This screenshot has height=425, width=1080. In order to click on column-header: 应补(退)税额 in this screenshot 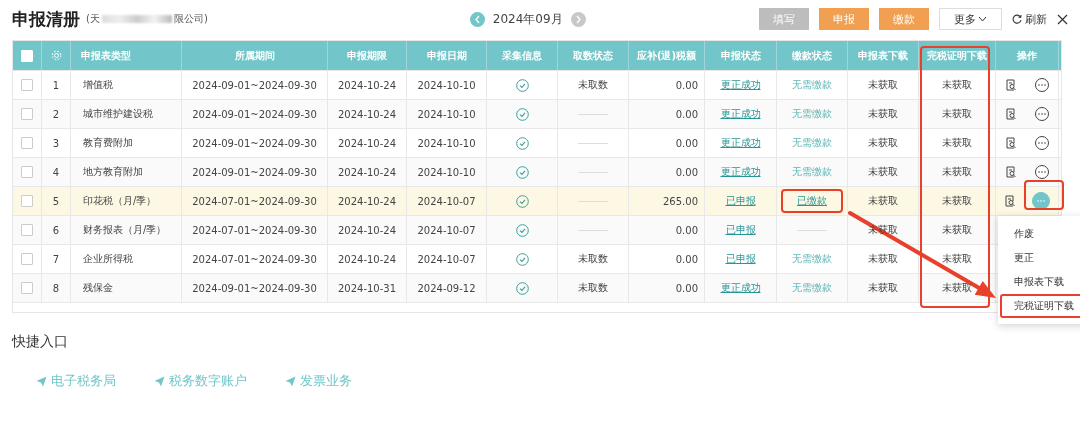, I will do `click(666, 55)`.